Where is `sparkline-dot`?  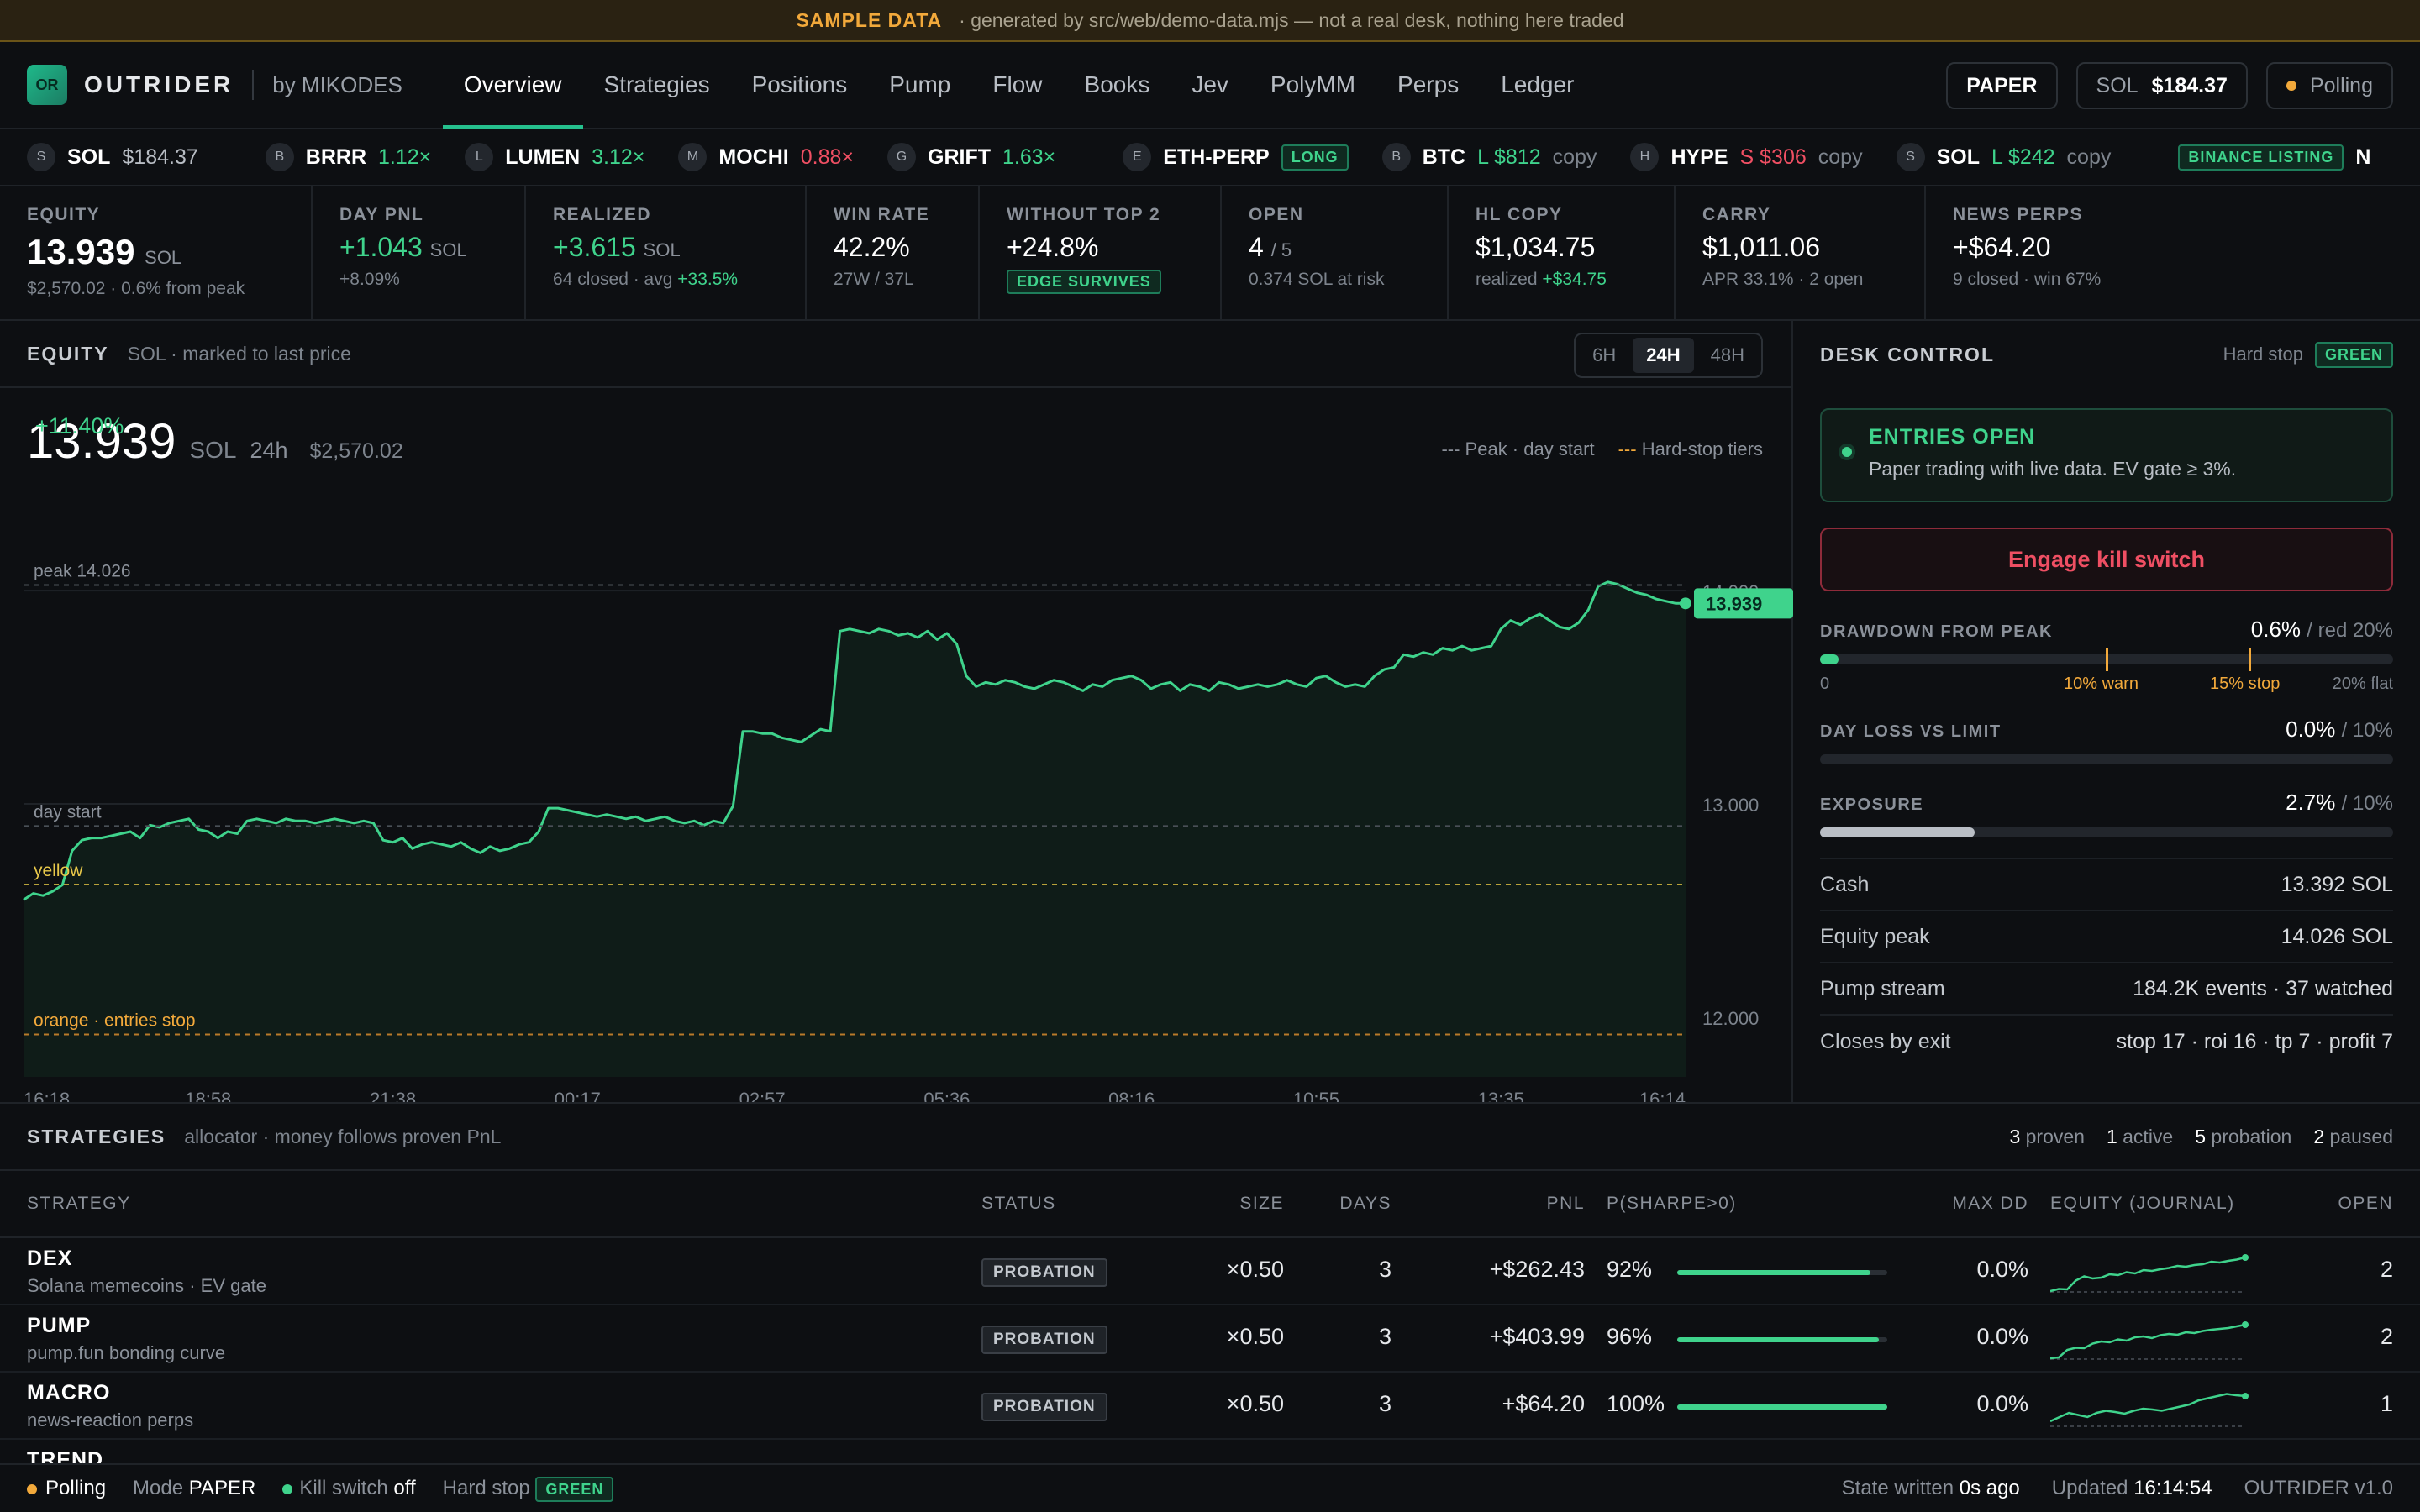 sparkline-dot is located at coordinates (2245, 1324).